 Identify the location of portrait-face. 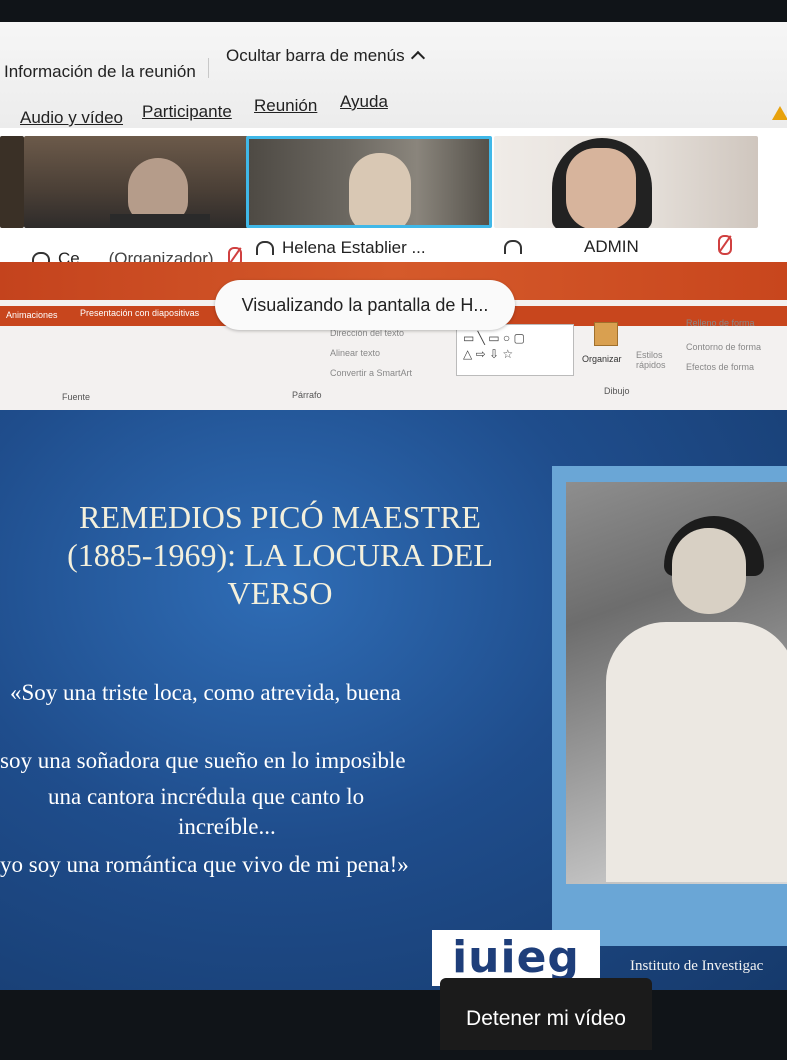
(709, 571).